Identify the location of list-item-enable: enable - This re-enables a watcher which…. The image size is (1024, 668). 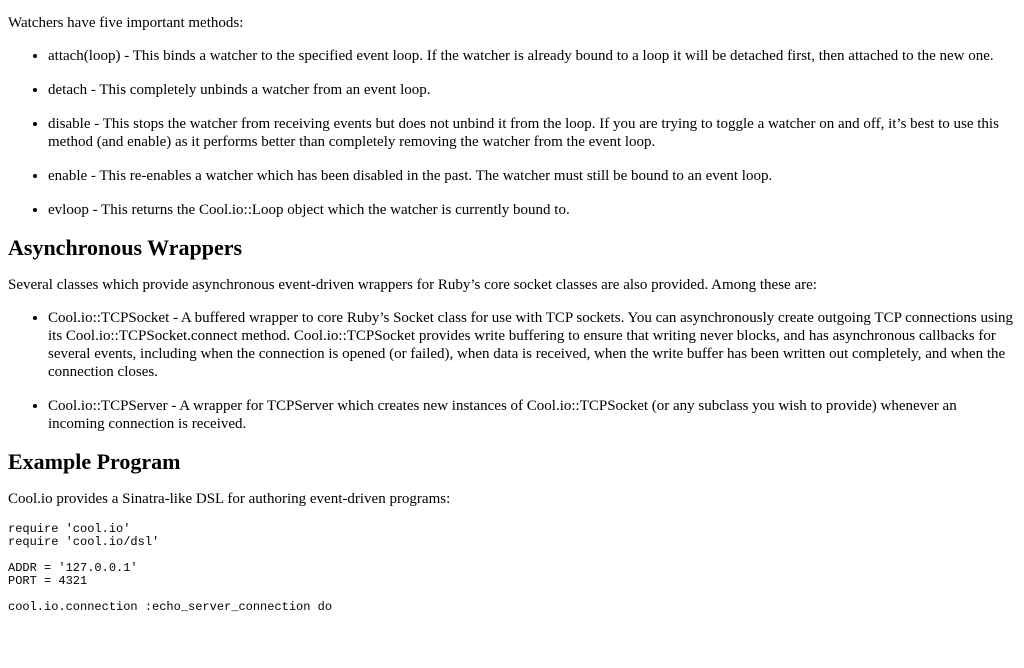
(532, 176).